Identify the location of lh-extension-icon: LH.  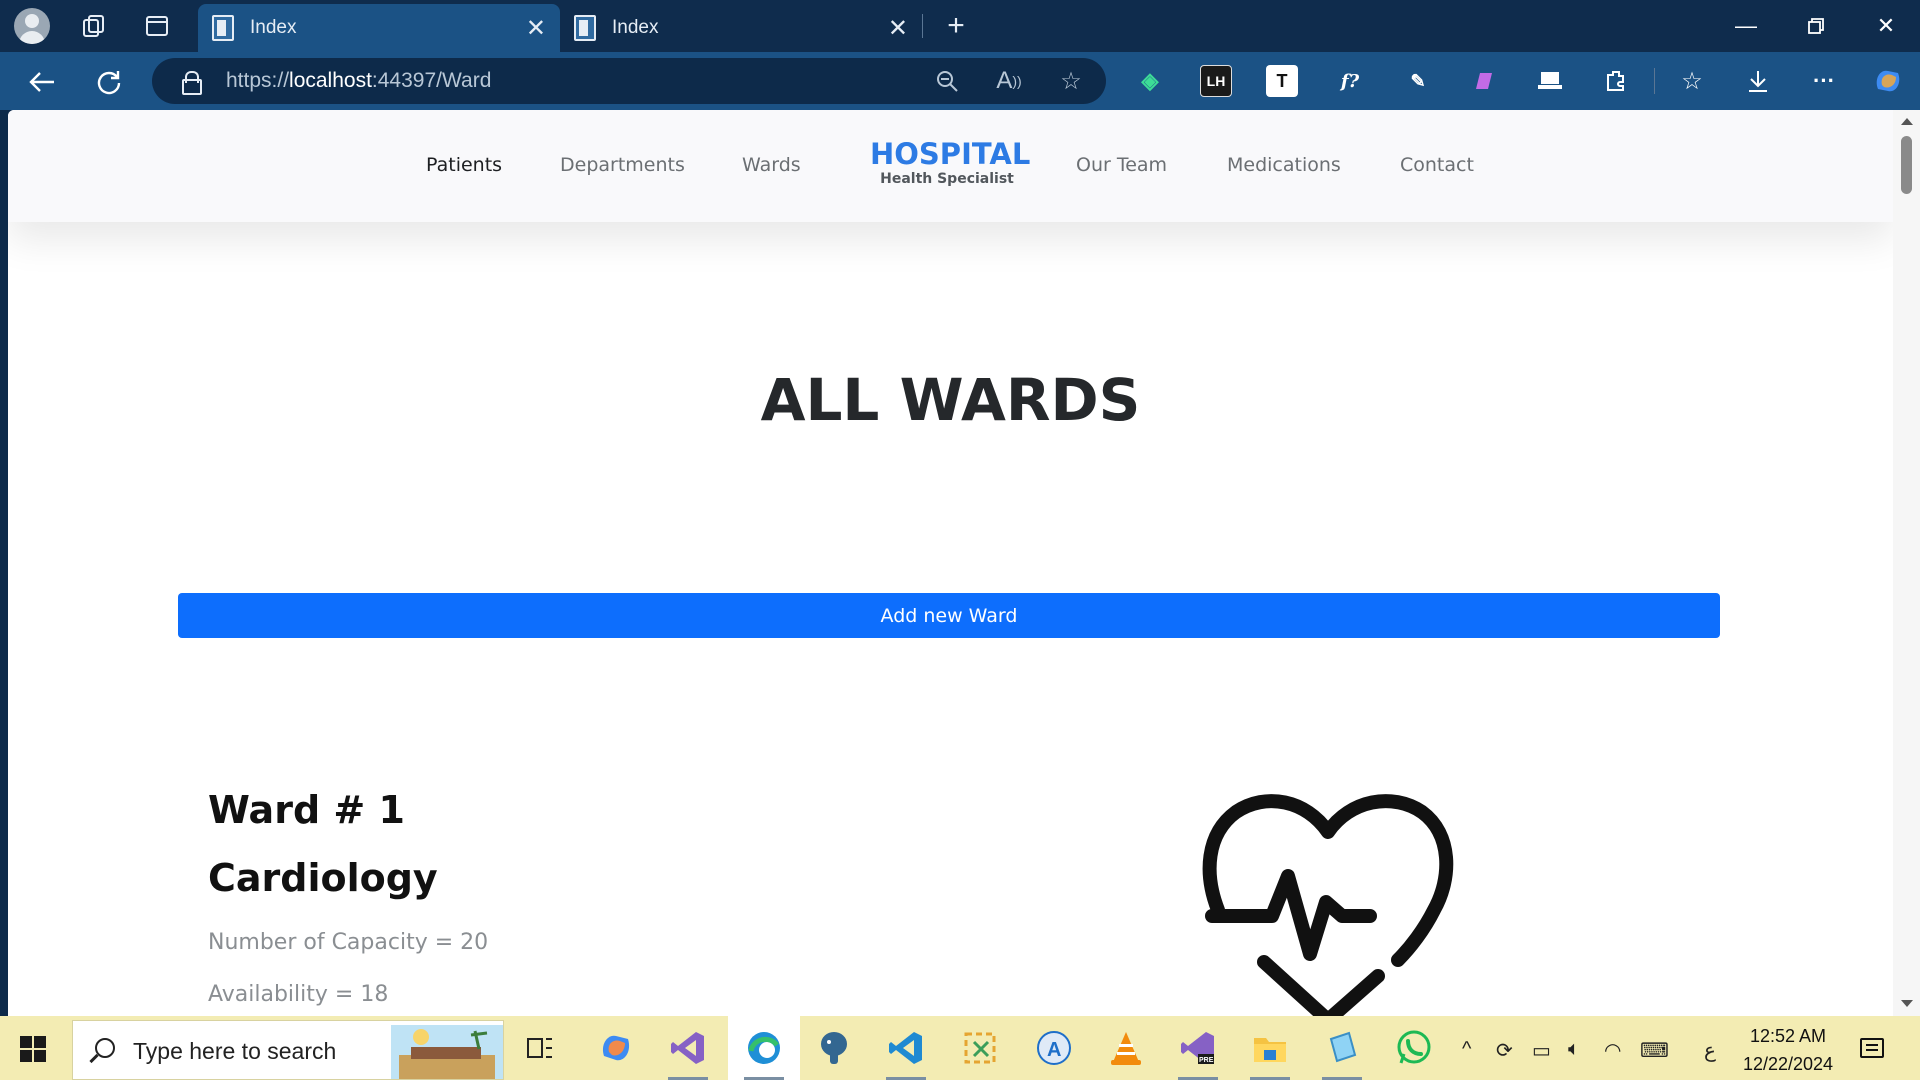
(1216, 81).